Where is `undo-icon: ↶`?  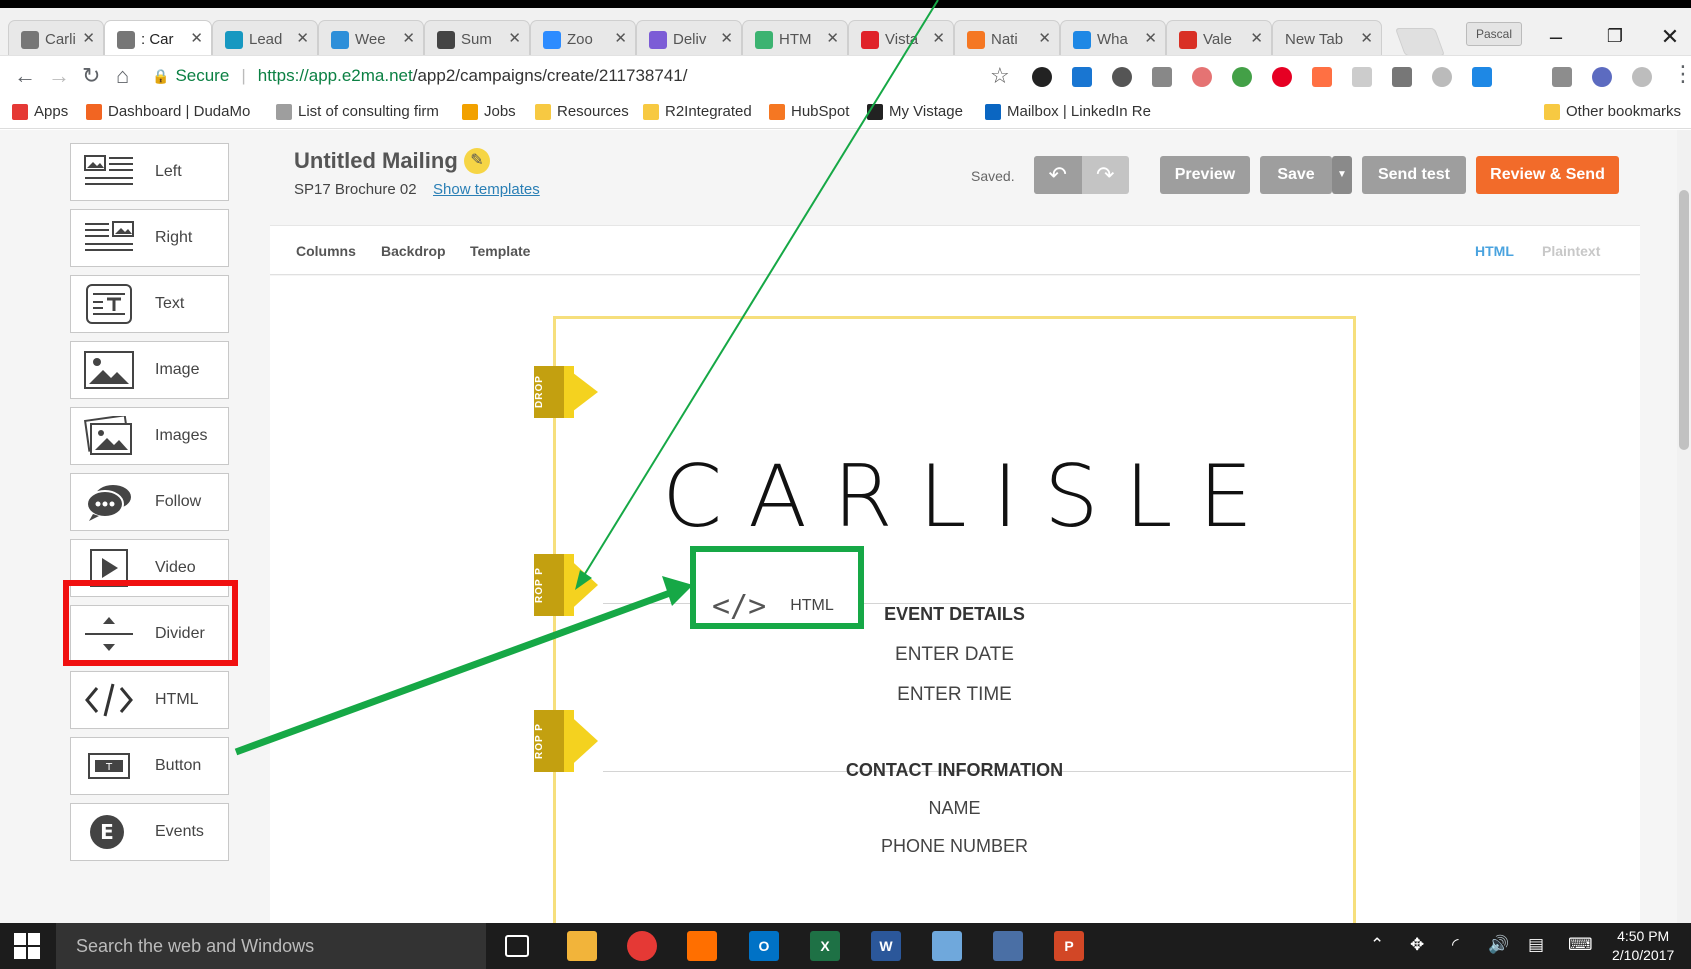
undo-icon: ↶ is located at coordinates (1058, 175).